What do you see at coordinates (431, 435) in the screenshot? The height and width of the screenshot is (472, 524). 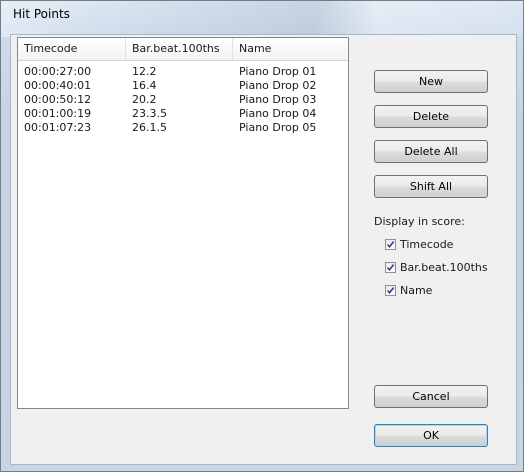 I see `ok-button: OK` at bounding box center [431, 435].